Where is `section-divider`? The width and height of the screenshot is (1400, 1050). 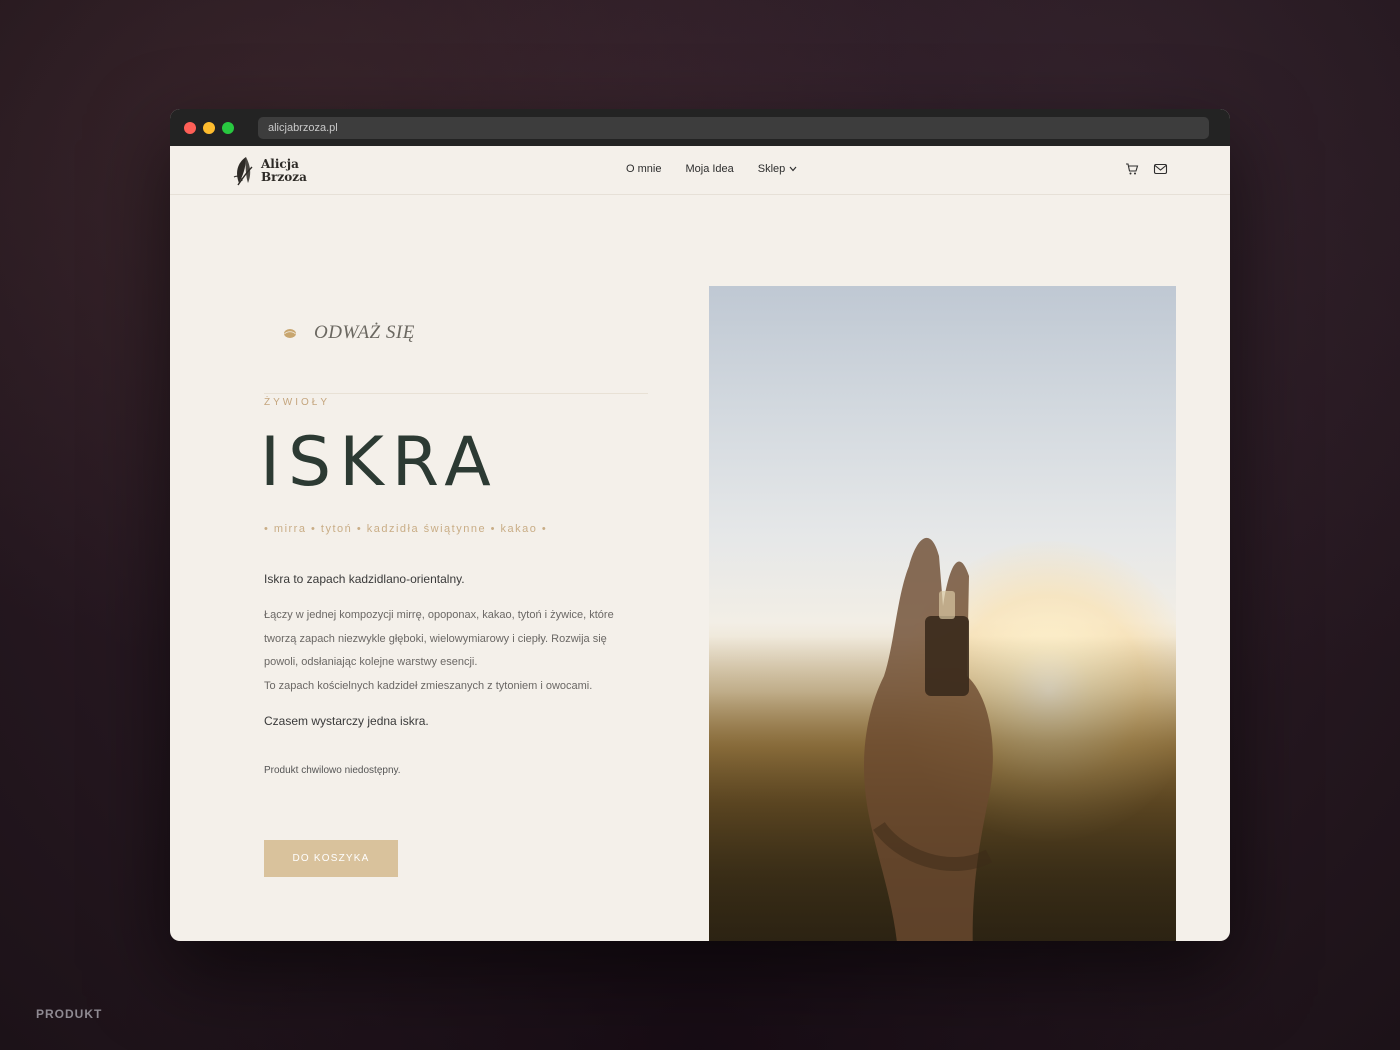 section-divider is located at coordinates (456, 393).